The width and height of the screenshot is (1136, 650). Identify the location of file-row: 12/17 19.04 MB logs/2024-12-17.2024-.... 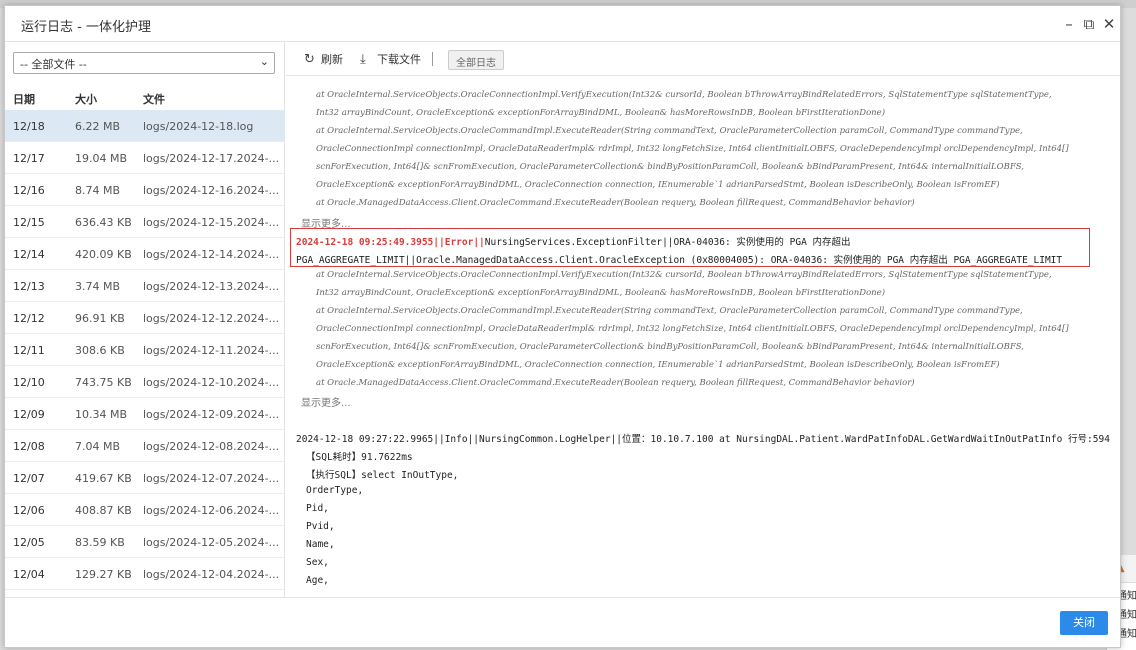
(145, 158).